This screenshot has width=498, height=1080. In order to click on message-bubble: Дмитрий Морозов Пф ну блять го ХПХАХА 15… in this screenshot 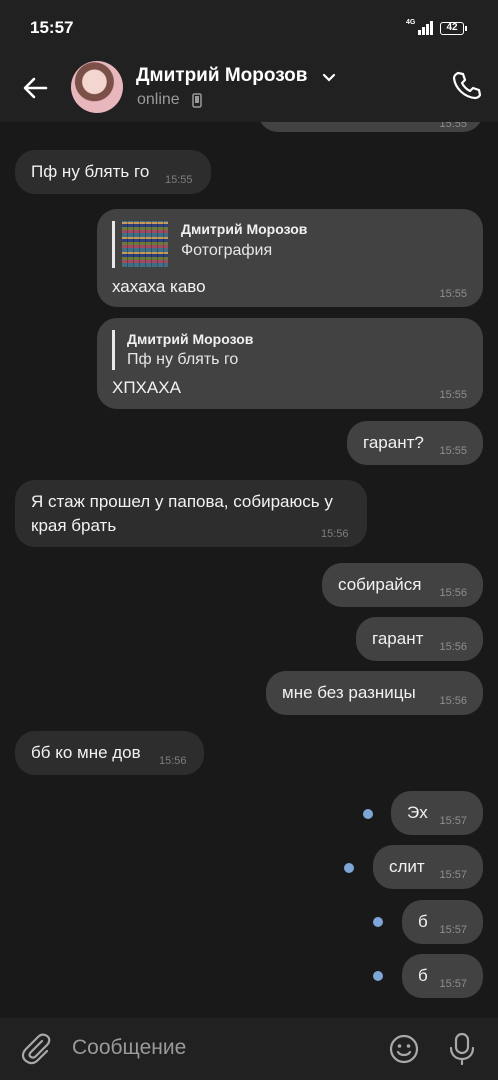, I will do `click(290, 363)`.